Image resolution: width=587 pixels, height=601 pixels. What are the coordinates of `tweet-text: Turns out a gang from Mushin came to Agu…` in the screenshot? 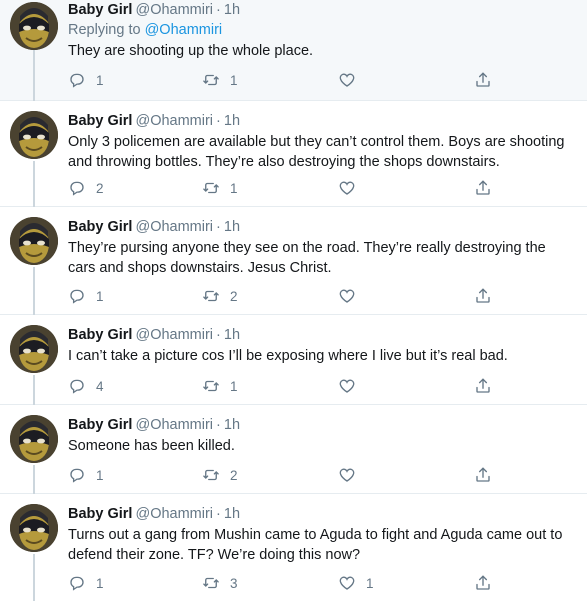 It's located at (315, 545).